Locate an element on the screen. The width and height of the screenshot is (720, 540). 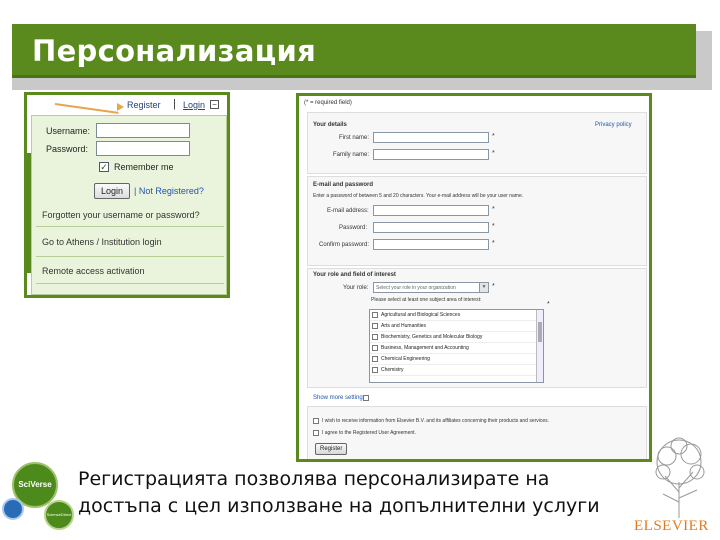
subject-label: Chemical Engineering is located at coordinates (405, 359).